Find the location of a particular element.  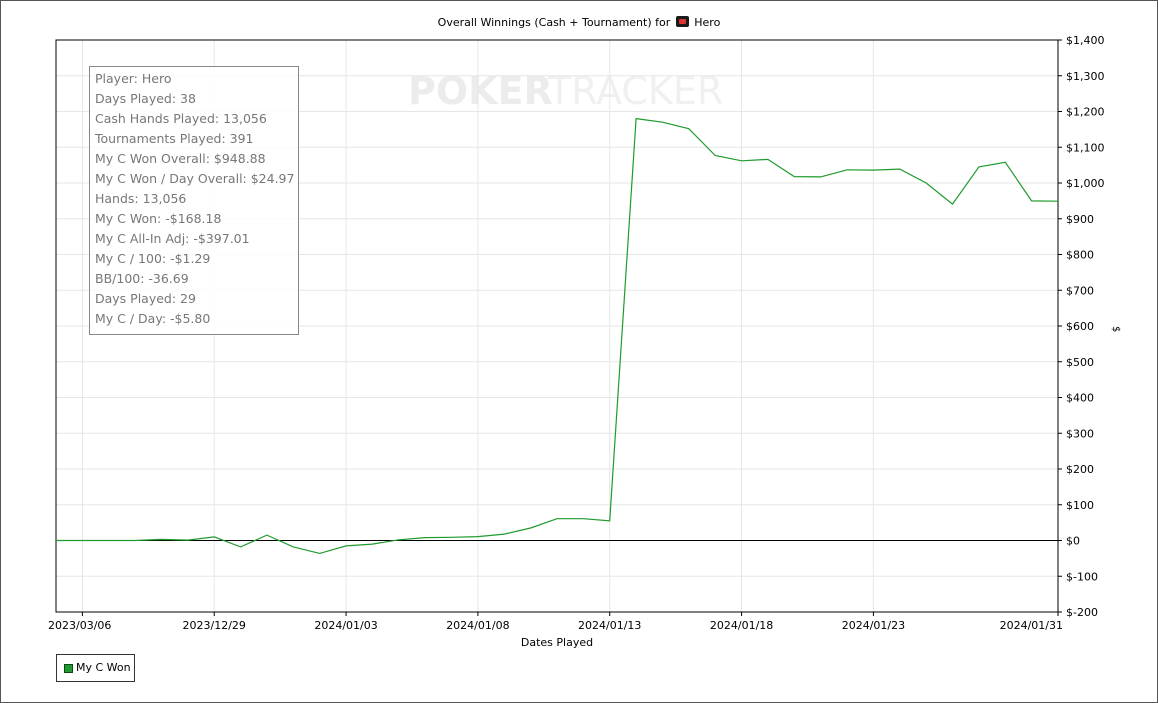

legend: My C Won is located at coordinates (95, 668).